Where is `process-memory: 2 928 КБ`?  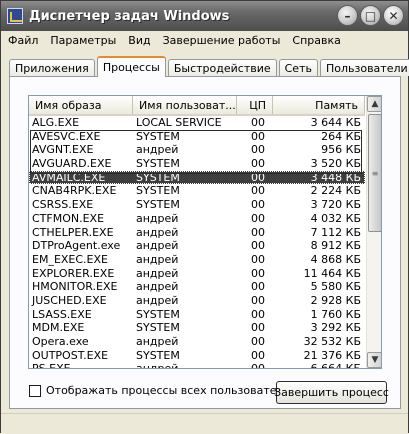 process-memory: 2 928 КБ is located at coordinates (335, 300).